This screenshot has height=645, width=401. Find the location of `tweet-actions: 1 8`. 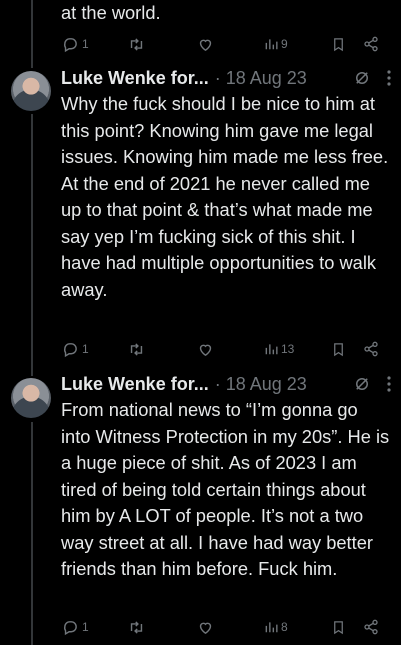

tweet-actions: 1 8 is located at coordinates (200, 627).